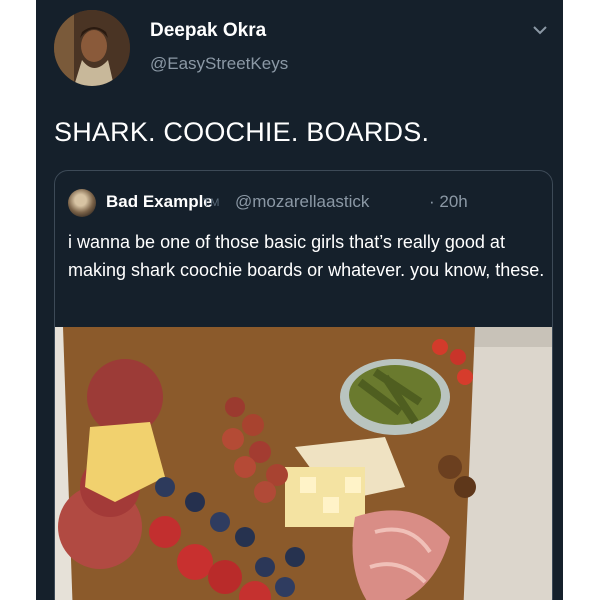 The width and height of the screenshot is (600, 600). I want to click on quoted-name-suffix: TM, so click(211, 203).